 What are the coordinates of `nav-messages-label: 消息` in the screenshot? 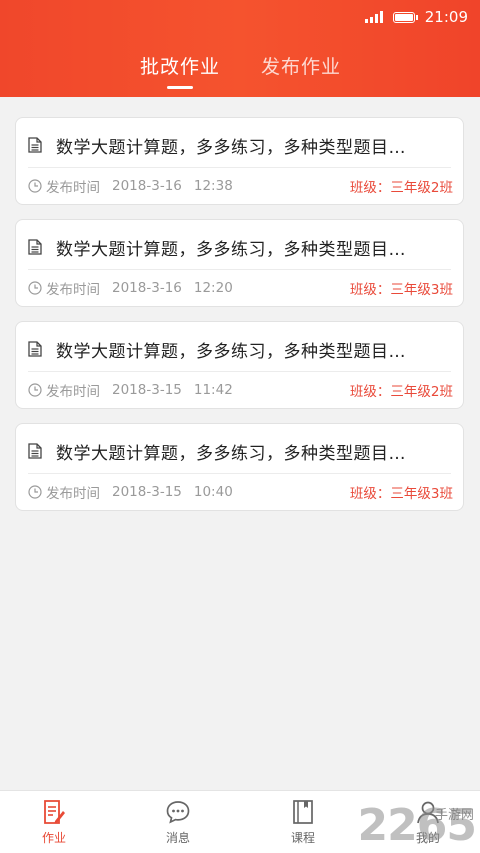 It's located at (177, 838).